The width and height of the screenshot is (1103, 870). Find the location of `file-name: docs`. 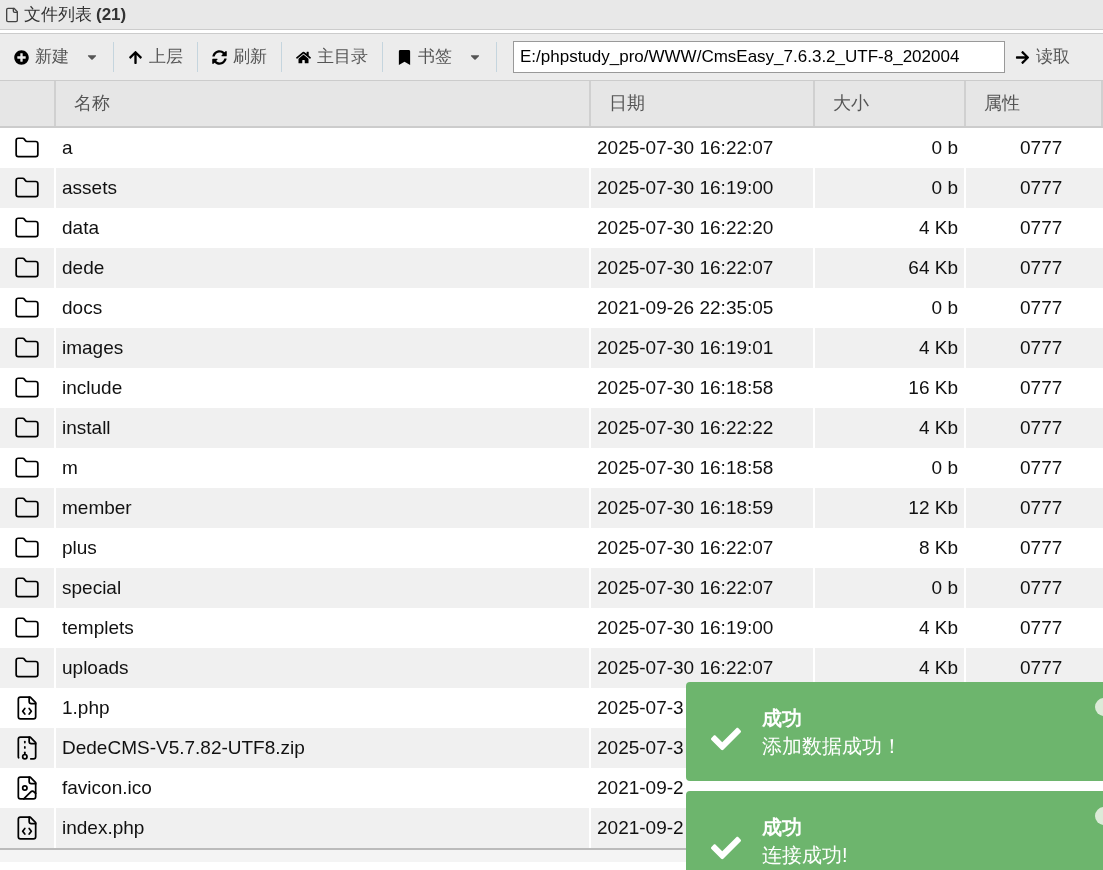

file-name: docs is located at coordinates (82, 307).